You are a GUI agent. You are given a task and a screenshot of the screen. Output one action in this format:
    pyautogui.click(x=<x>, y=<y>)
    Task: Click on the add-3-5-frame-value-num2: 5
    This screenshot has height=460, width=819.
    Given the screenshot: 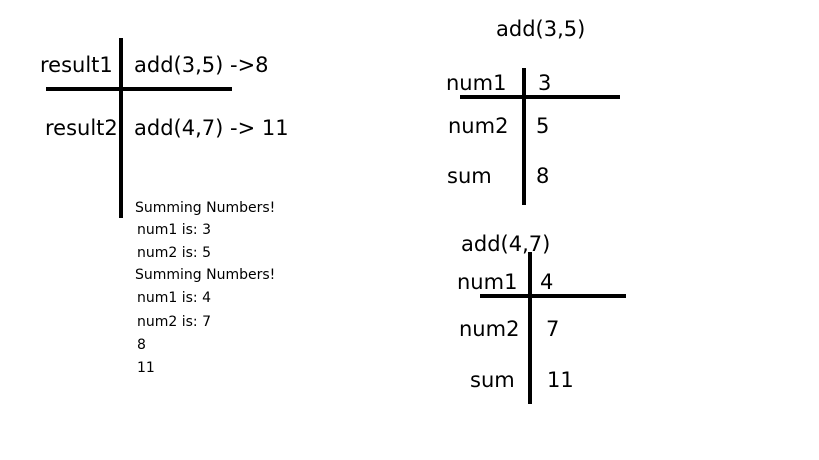 What is the action you would take?
    pyautogui.click(x=543, y=126)
    